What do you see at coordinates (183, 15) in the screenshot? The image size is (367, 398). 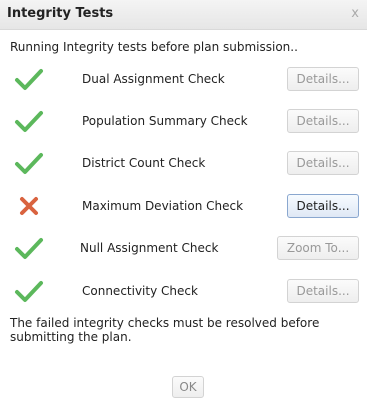 I see `dialog-titlebar: Integrity Tests x` at bounding box center [183, 15].